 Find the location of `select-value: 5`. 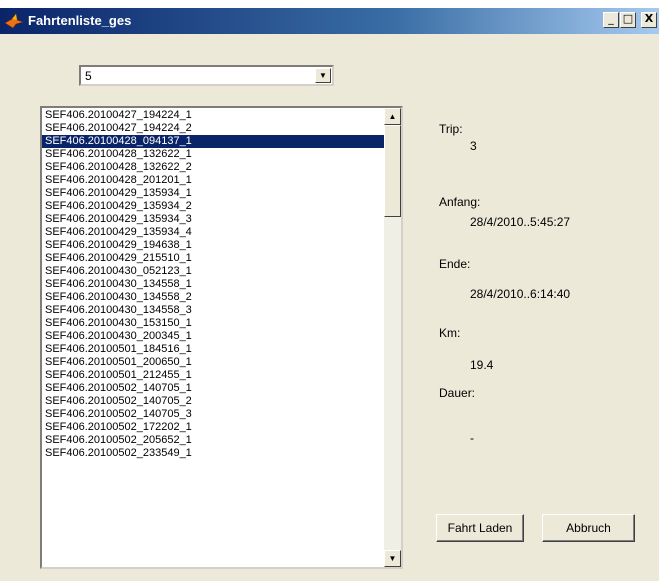

select-value: 5 is located at coordinates (88, 76).